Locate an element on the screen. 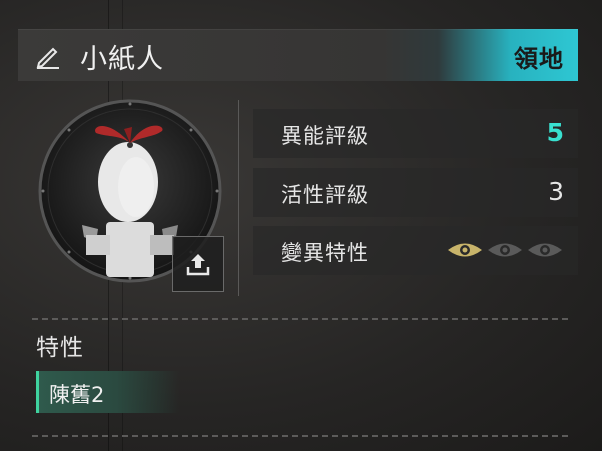  upload-button is located at coordinates (198, 264).